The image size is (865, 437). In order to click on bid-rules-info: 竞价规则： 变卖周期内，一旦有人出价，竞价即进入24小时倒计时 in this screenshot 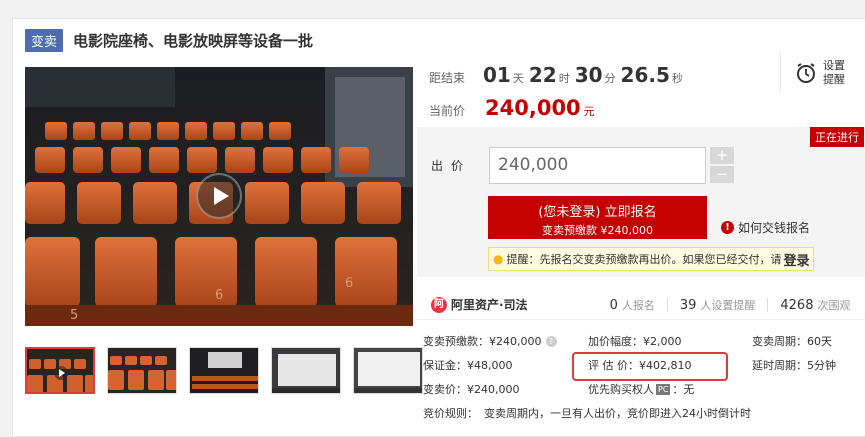, I will do `click(587, 413)`.